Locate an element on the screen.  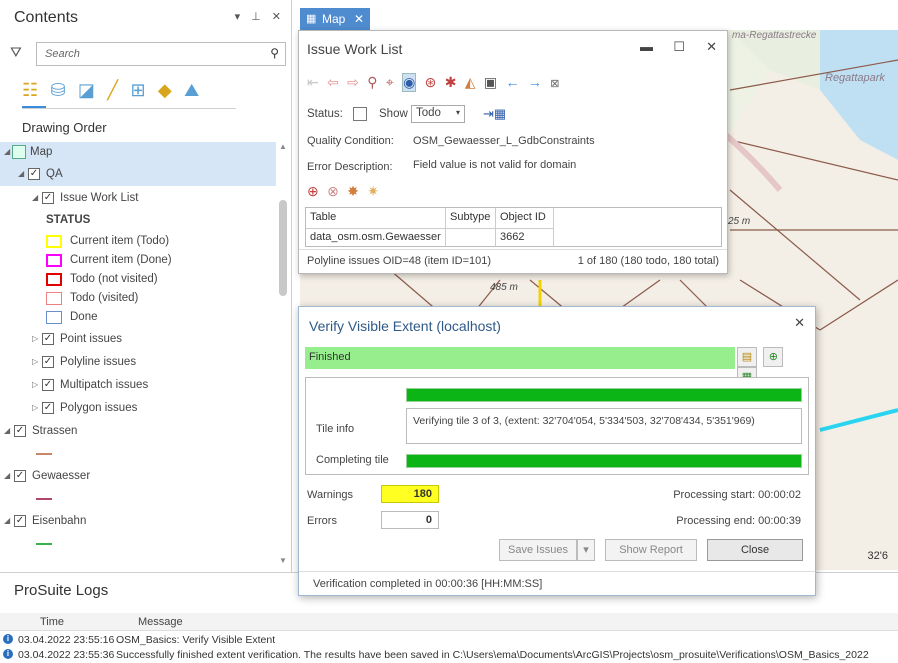
chevron-down-icon: ▾ is located at coordinates (457, 112).